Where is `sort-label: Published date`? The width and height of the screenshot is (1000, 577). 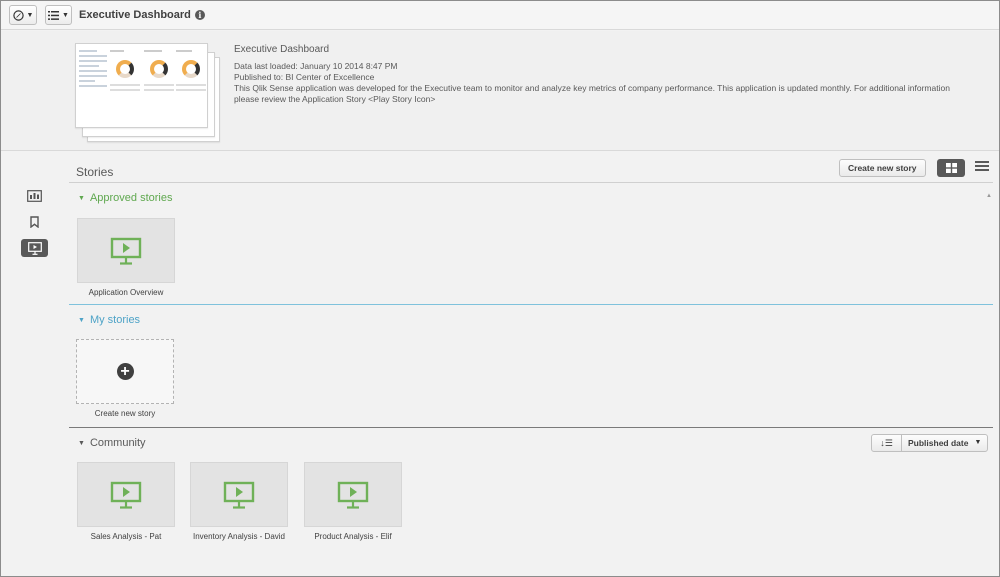 sort-label: Published date is located at coordinates (938, 443).